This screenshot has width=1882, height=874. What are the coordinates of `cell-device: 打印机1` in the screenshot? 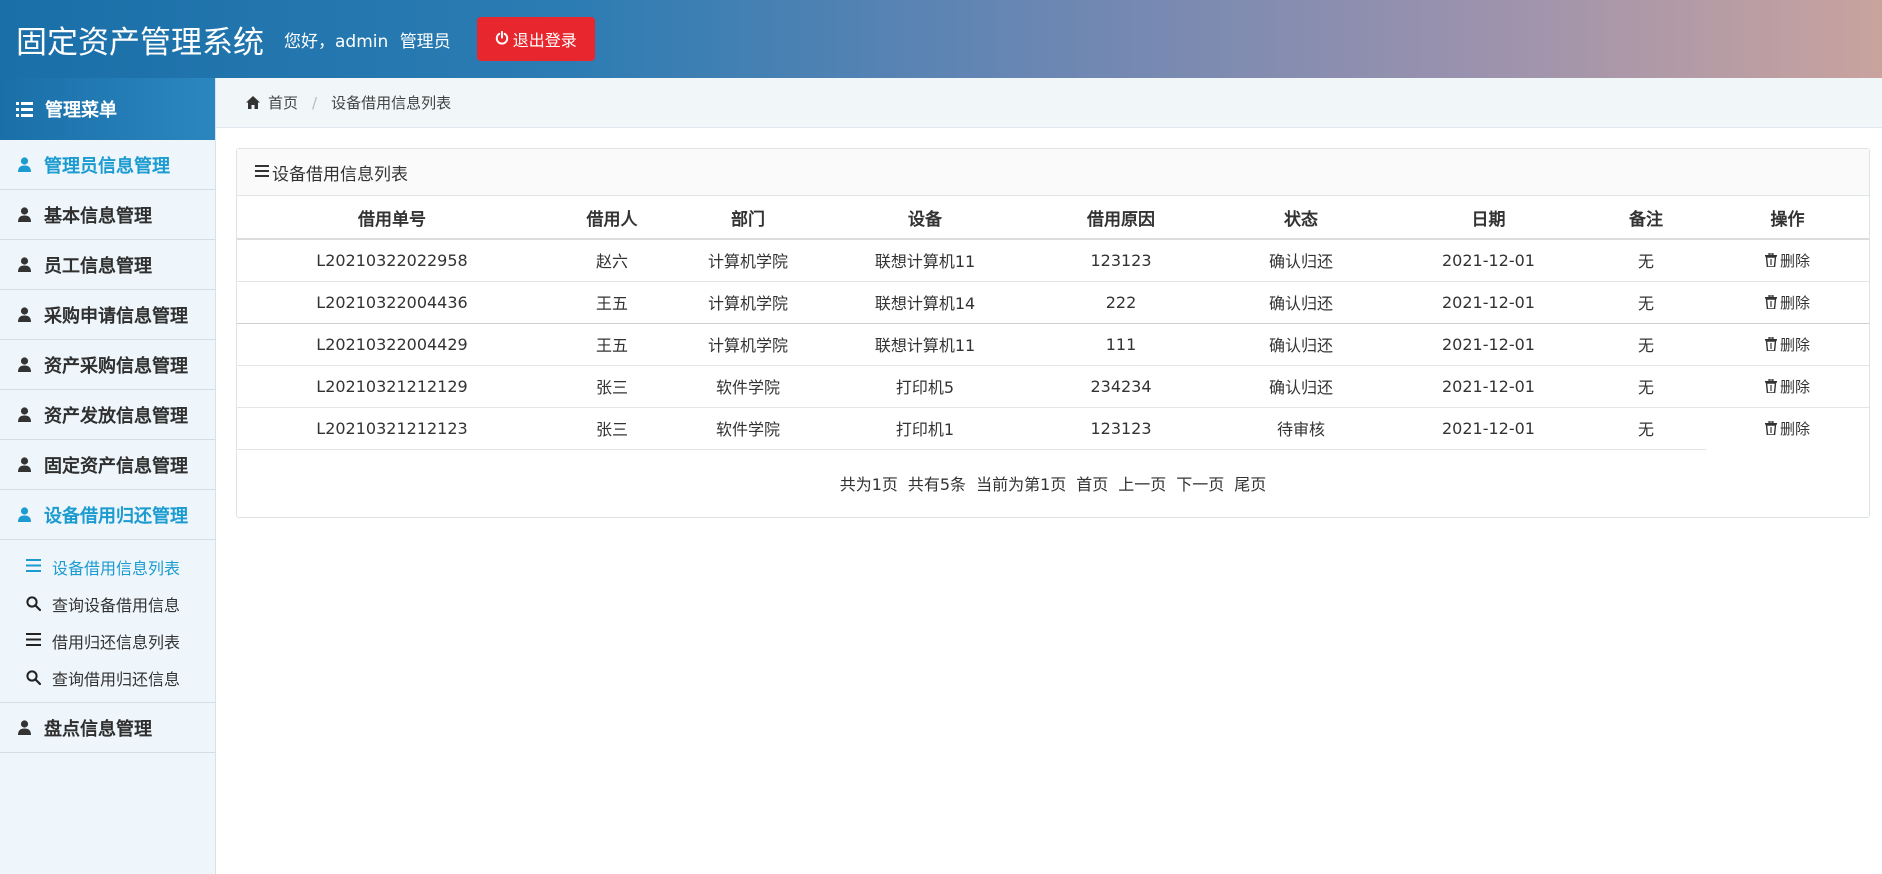 It's located at (925, 428).